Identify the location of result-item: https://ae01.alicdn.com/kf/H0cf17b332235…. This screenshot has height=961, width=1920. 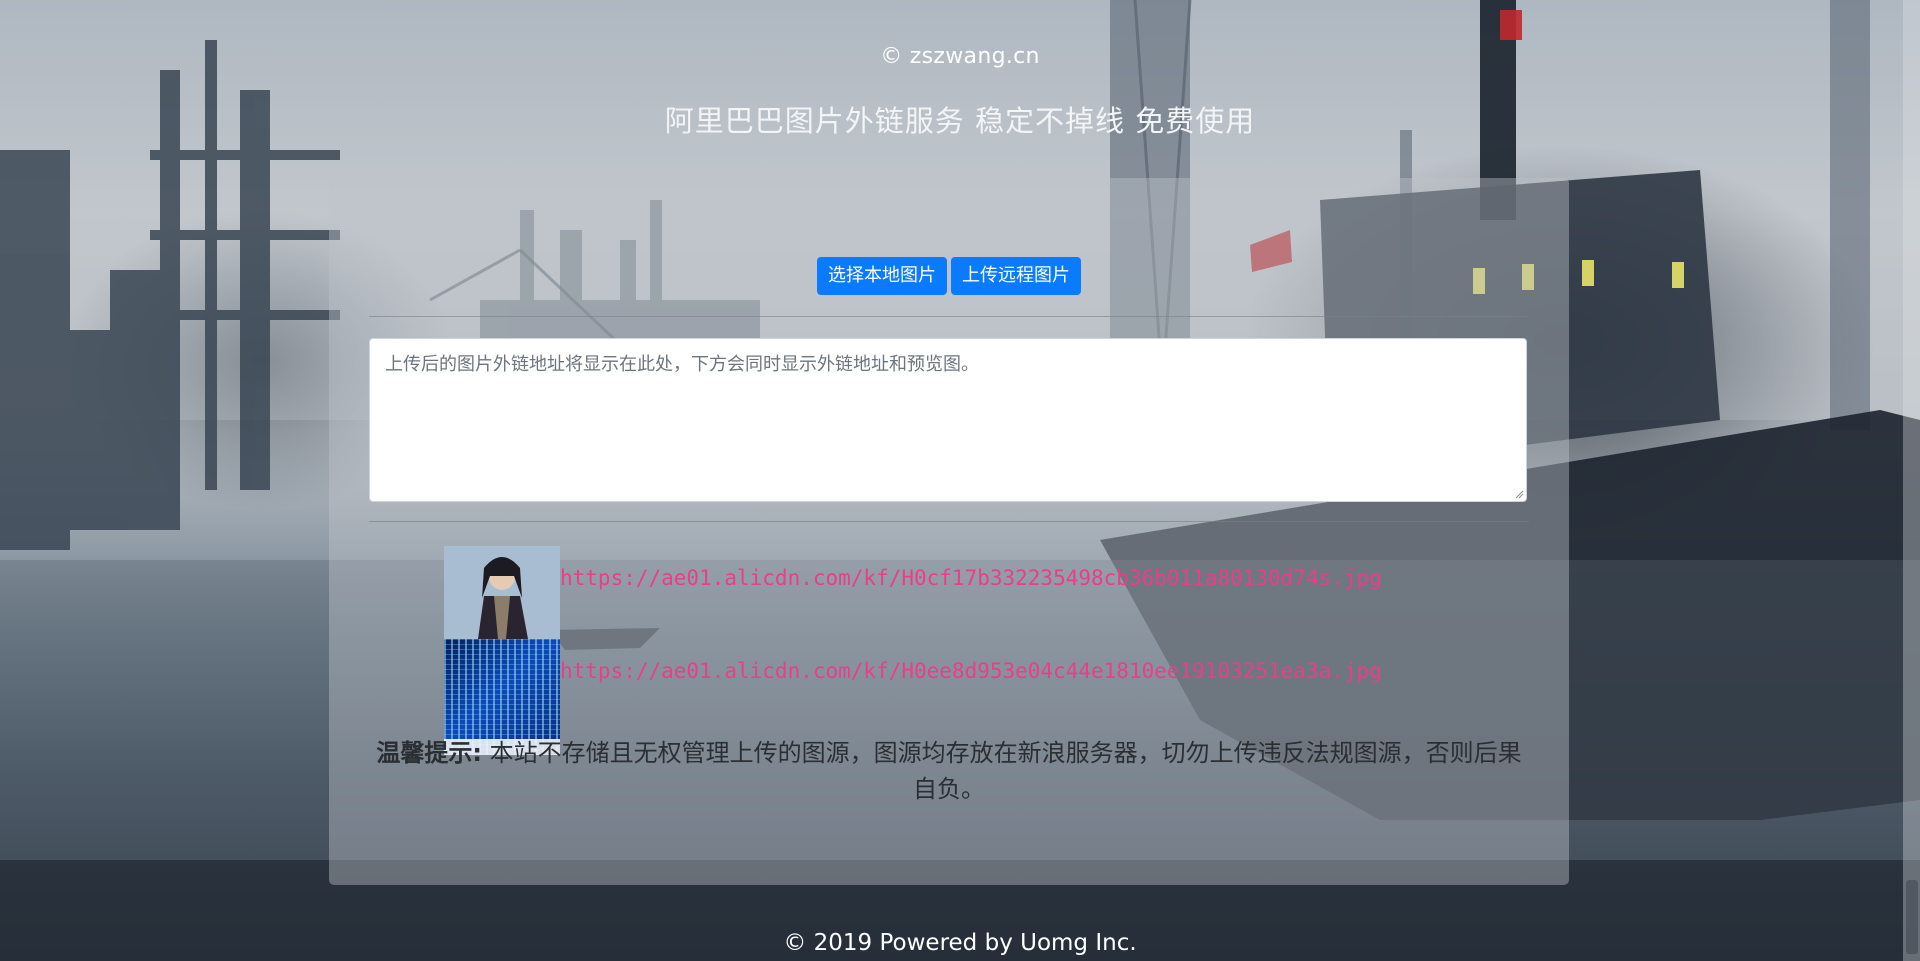
(974, 592).